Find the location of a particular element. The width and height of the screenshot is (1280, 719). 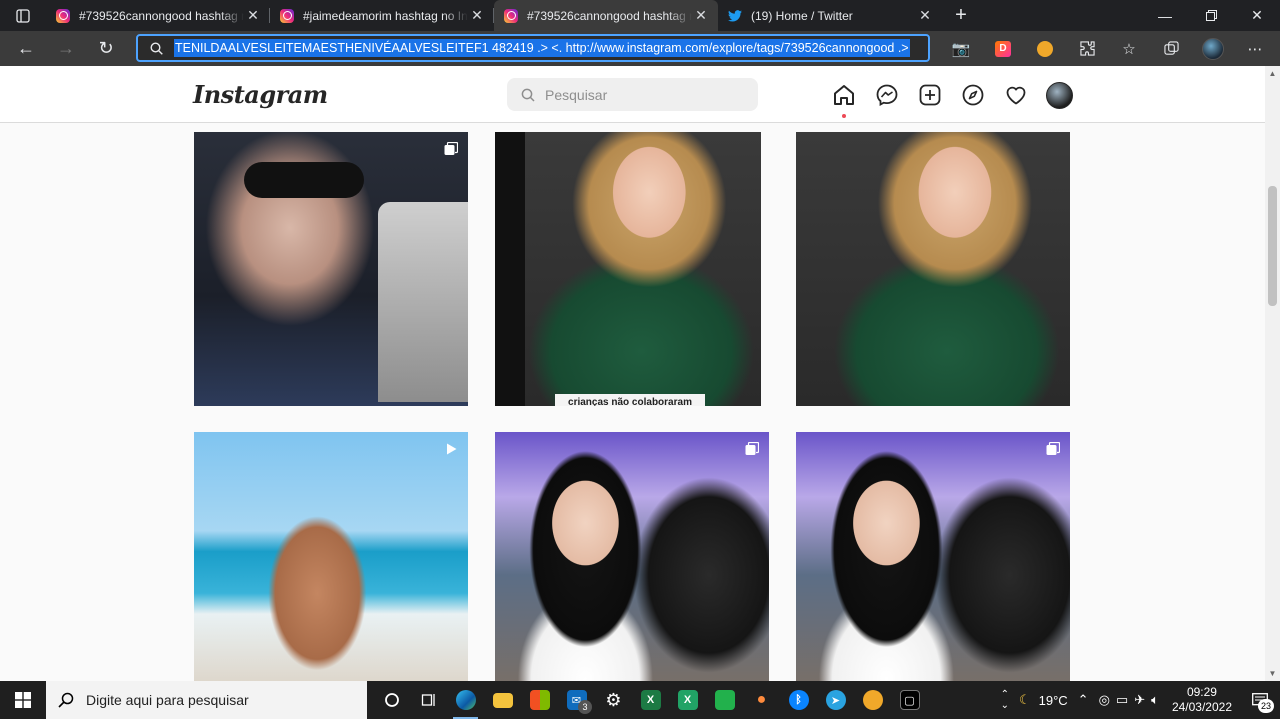

start-button is located at coordinates (23, 700).